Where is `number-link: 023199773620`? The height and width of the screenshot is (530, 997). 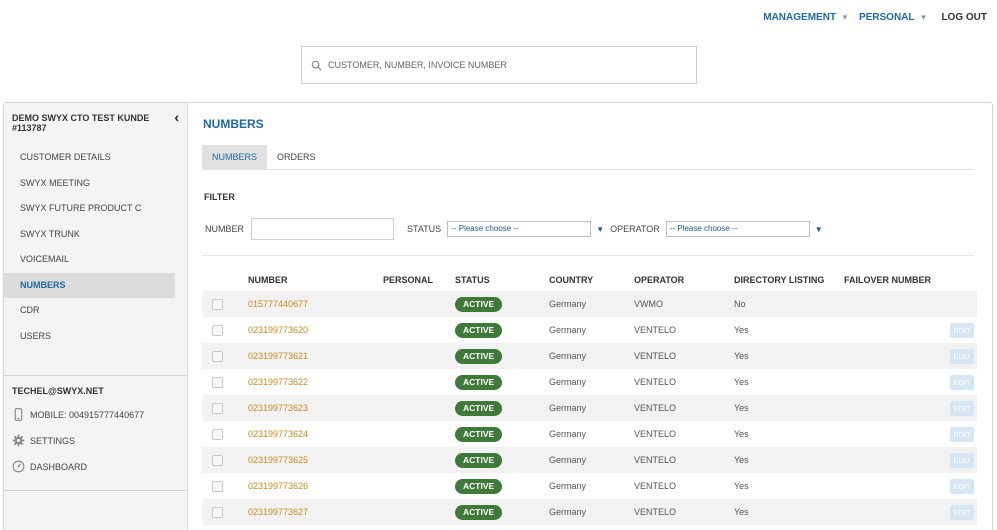 number-link: 023199773620 is located at coordinates (278, 330).